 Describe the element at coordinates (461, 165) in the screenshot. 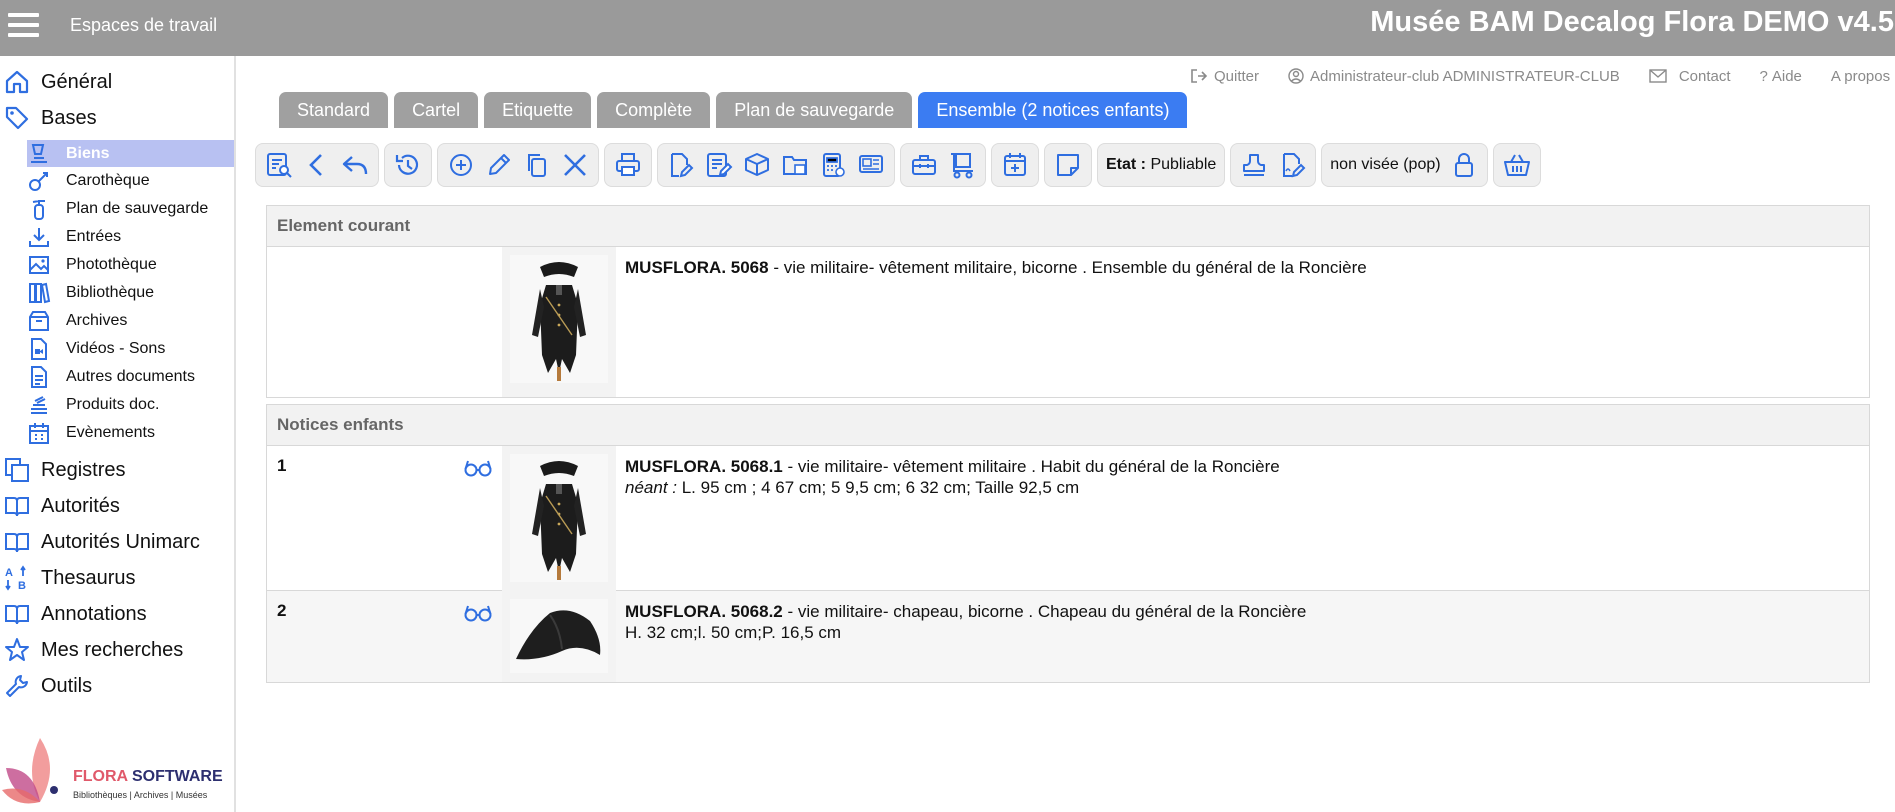

I see `add-button` at that location.